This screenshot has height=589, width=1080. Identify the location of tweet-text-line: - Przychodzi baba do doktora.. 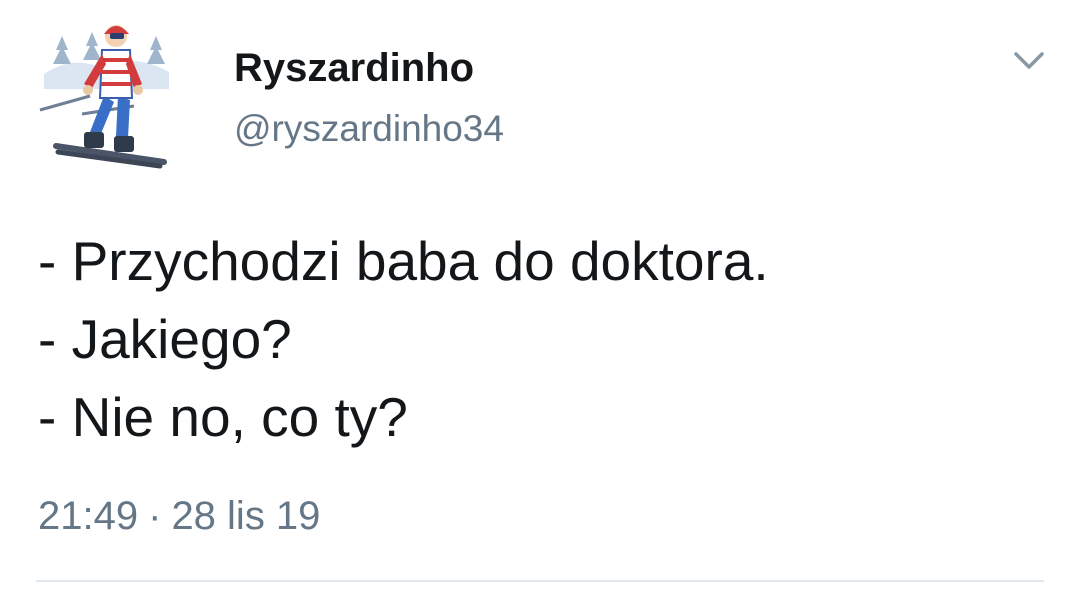
(403, 261).